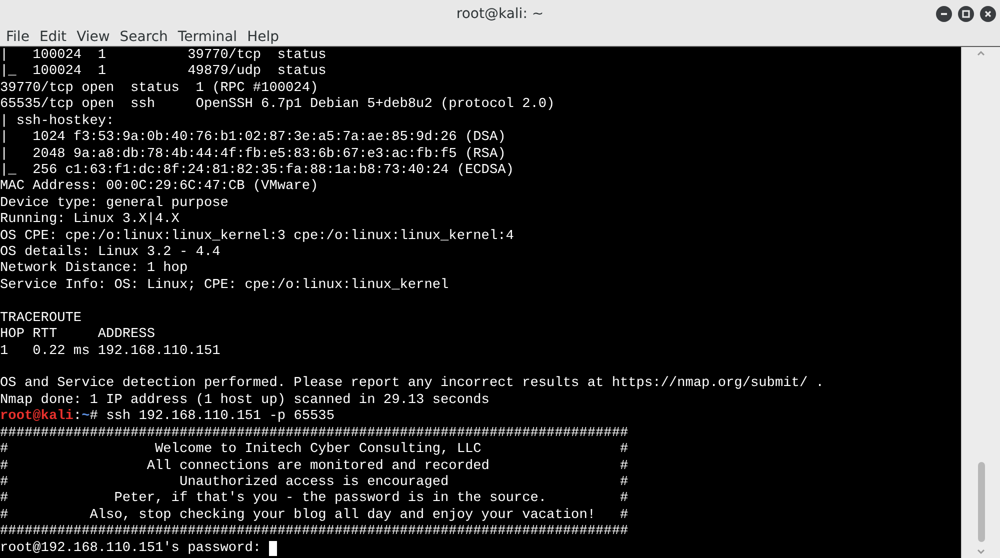 This screenshot has height=558, width=1000. I want to click on terminal-line: | ssh-hostkey:, so click(58, 122).